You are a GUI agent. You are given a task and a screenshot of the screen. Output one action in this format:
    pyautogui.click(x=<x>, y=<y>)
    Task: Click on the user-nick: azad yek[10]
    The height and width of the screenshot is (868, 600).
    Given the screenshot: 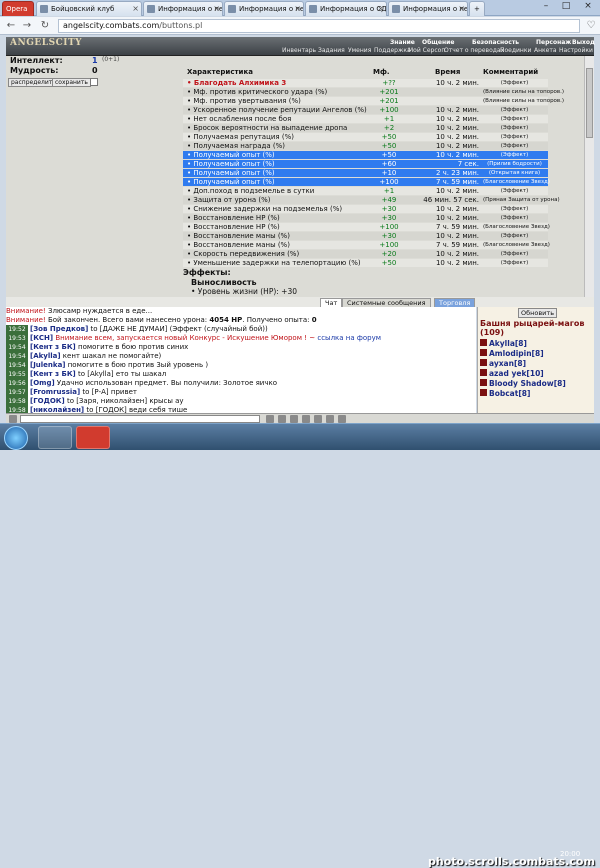 What is the action you would take?
    pyautogui.click(x=516, y=373)
    